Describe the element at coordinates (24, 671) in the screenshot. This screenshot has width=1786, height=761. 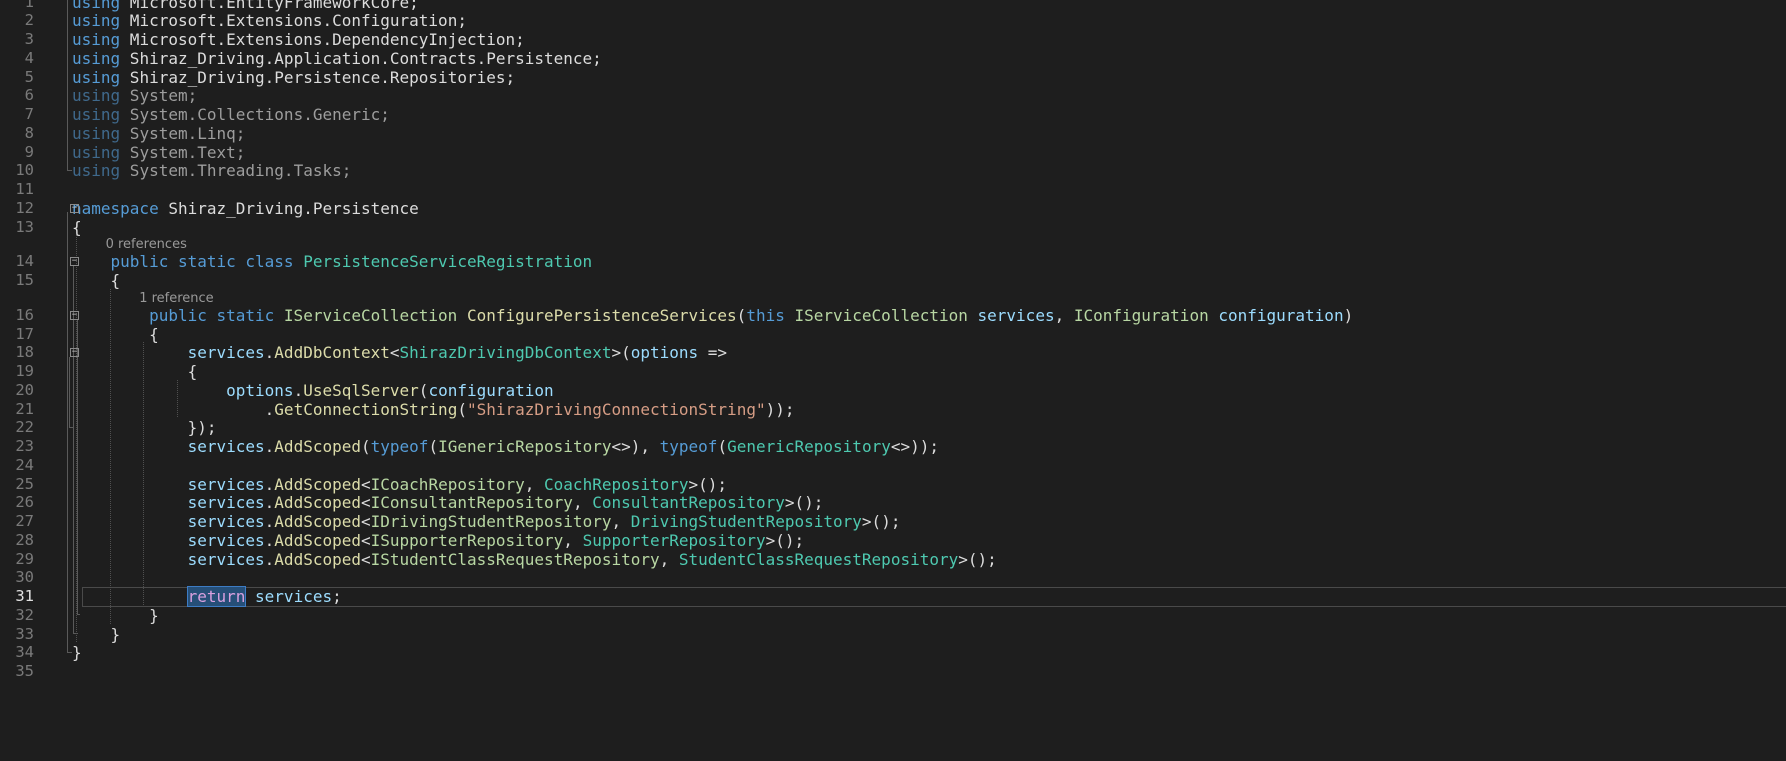
I see `line-number: 35` at that location.